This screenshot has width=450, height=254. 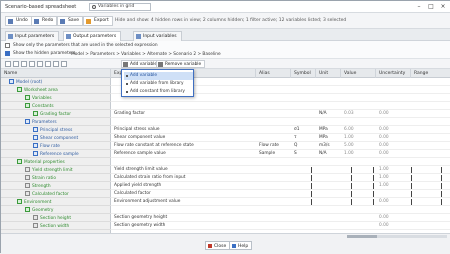 What do you see at coordinates (147, 202) in the screenshot?
I see `cell-expression: Environment adjustment value` at bounding box center [147, 202].